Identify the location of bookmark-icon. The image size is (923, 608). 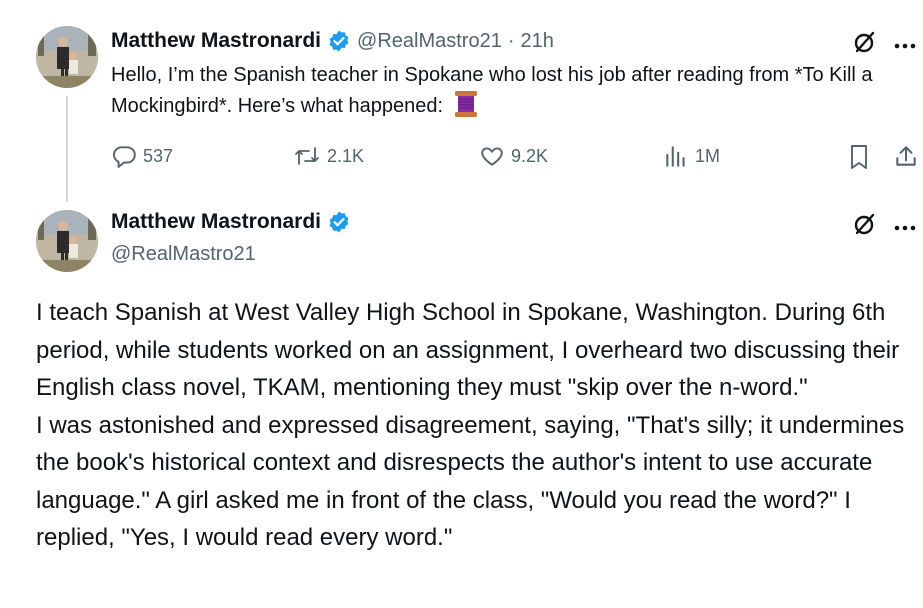
(859, 157).